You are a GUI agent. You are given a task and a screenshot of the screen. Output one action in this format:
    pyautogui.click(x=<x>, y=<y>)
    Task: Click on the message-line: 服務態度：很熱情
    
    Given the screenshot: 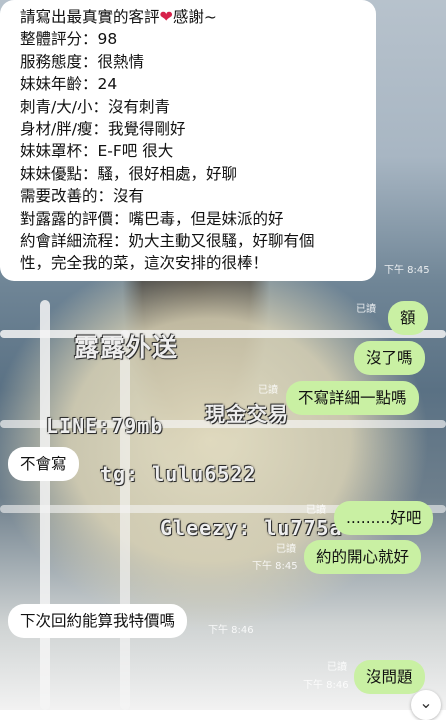 What is the action you would take?
    pyautogui.click(x=82, y=61)
    